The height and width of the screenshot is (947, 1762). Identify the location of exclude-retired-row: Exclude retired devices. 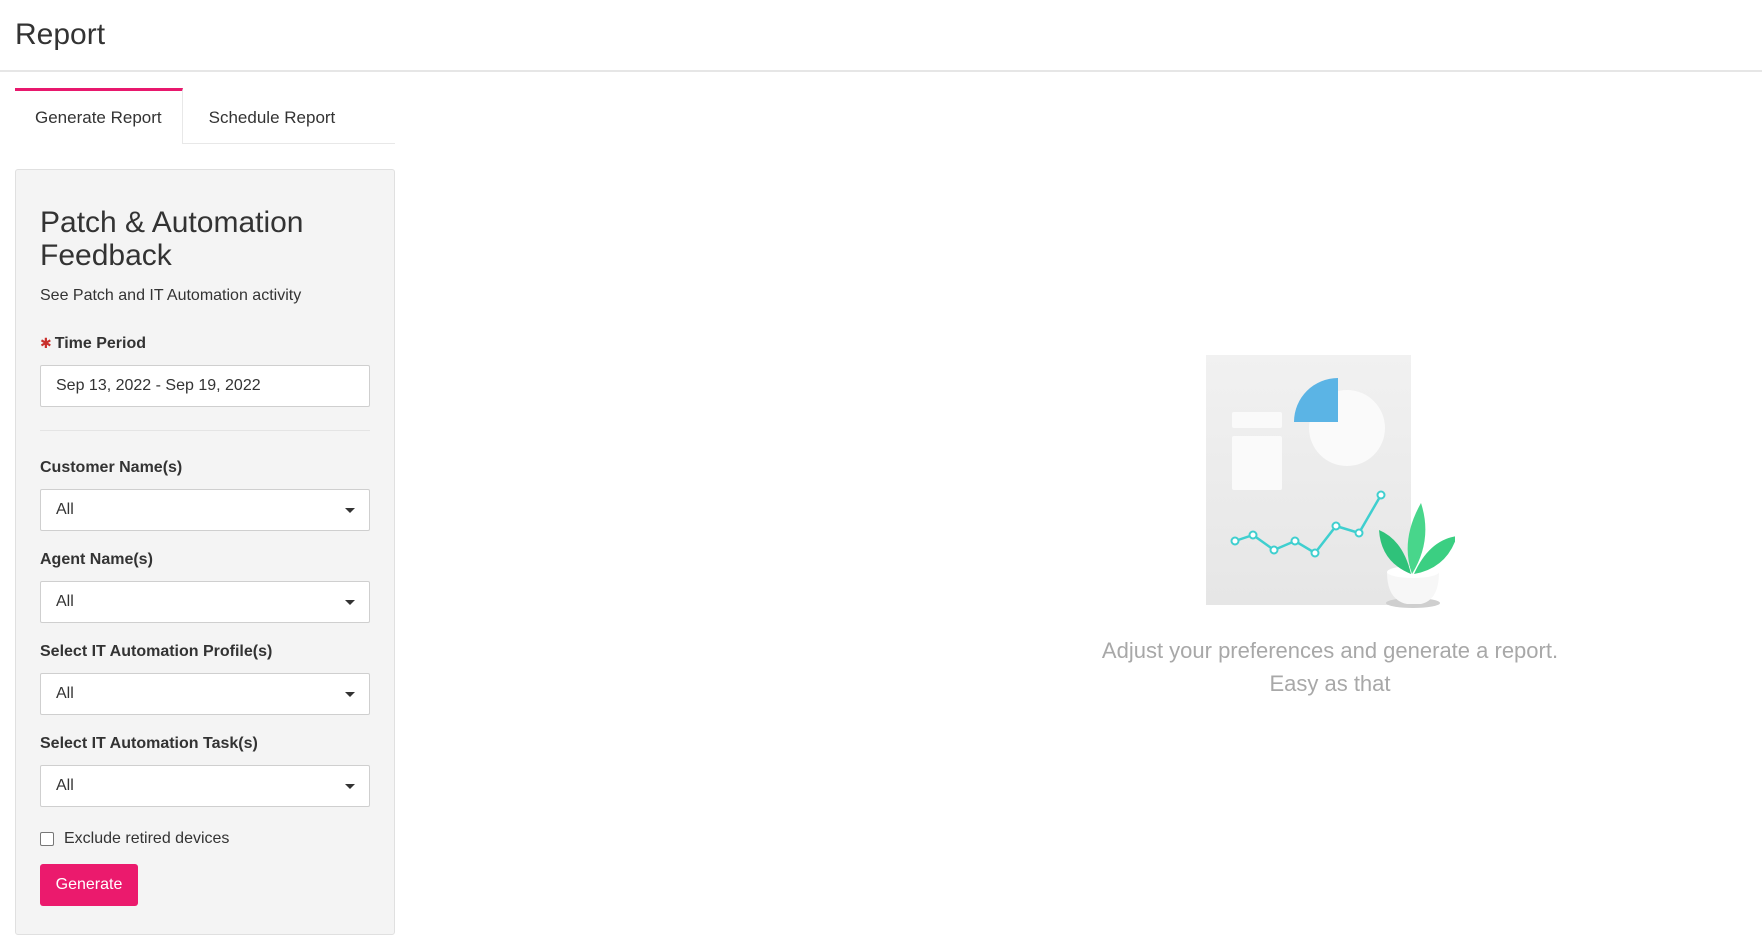
(134, 839).